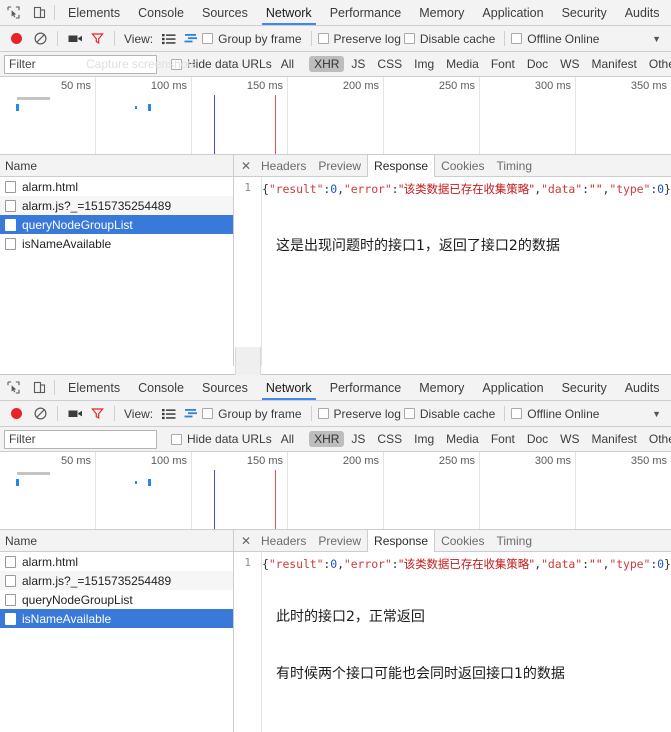 Image resolution: width=671 pixels, height=732 pixels. I want to click on json-close-brace: }, so click(667, 189).